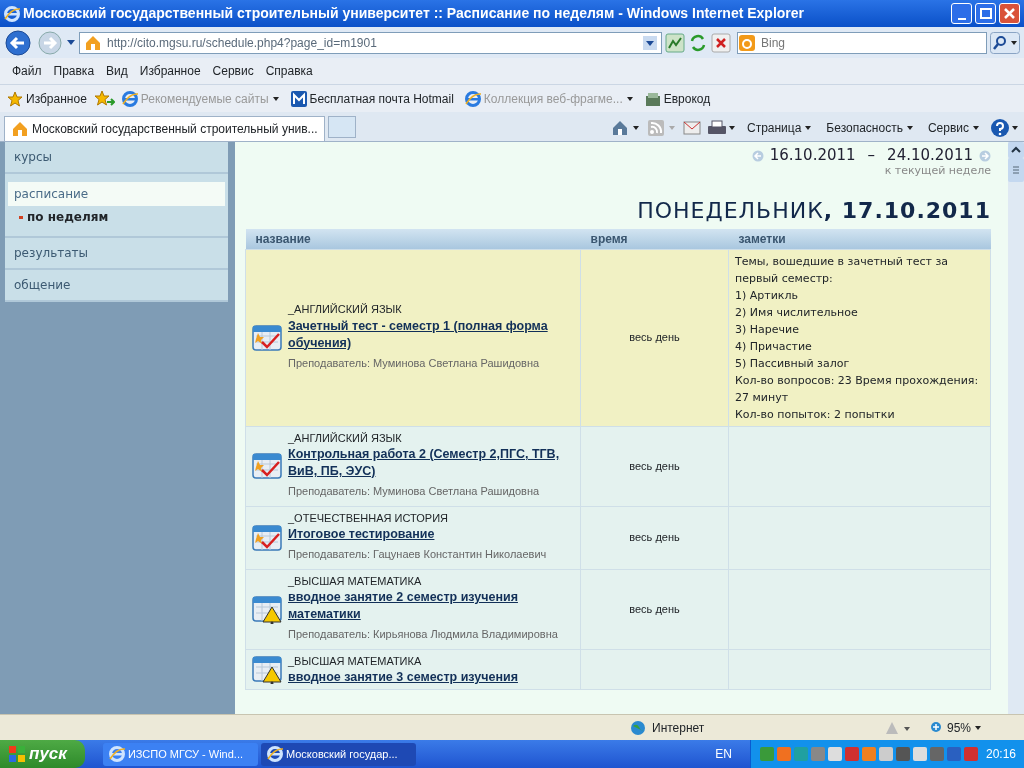  Describe the element at coordinates (721, 42) in the screenshot. I see `stop-icon` at that location.